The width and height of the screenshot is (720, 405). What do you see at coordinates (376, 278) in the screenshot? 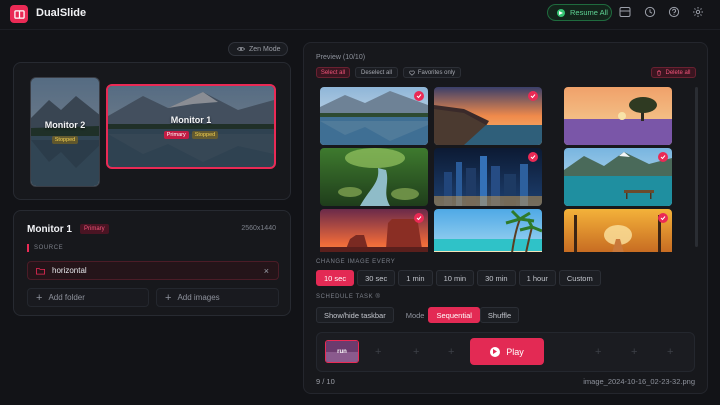
I see `interval-30-sec: 30 sec` at bounding box center [376, 278].